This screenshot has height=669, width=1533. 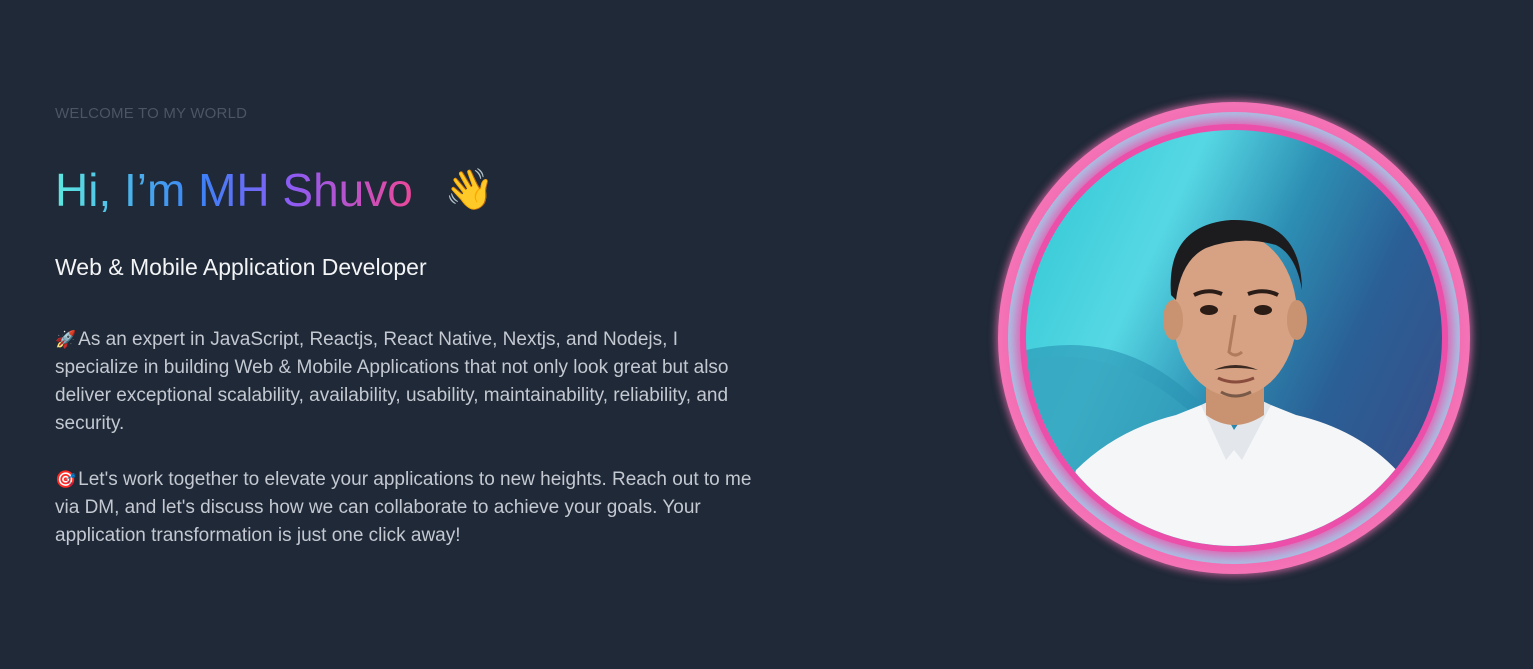 What do you see at coordinates (234, 190) in the screenshot?
I see `page-title: Hi, I’m MH Shuvo` at bounding box center [234, 190].